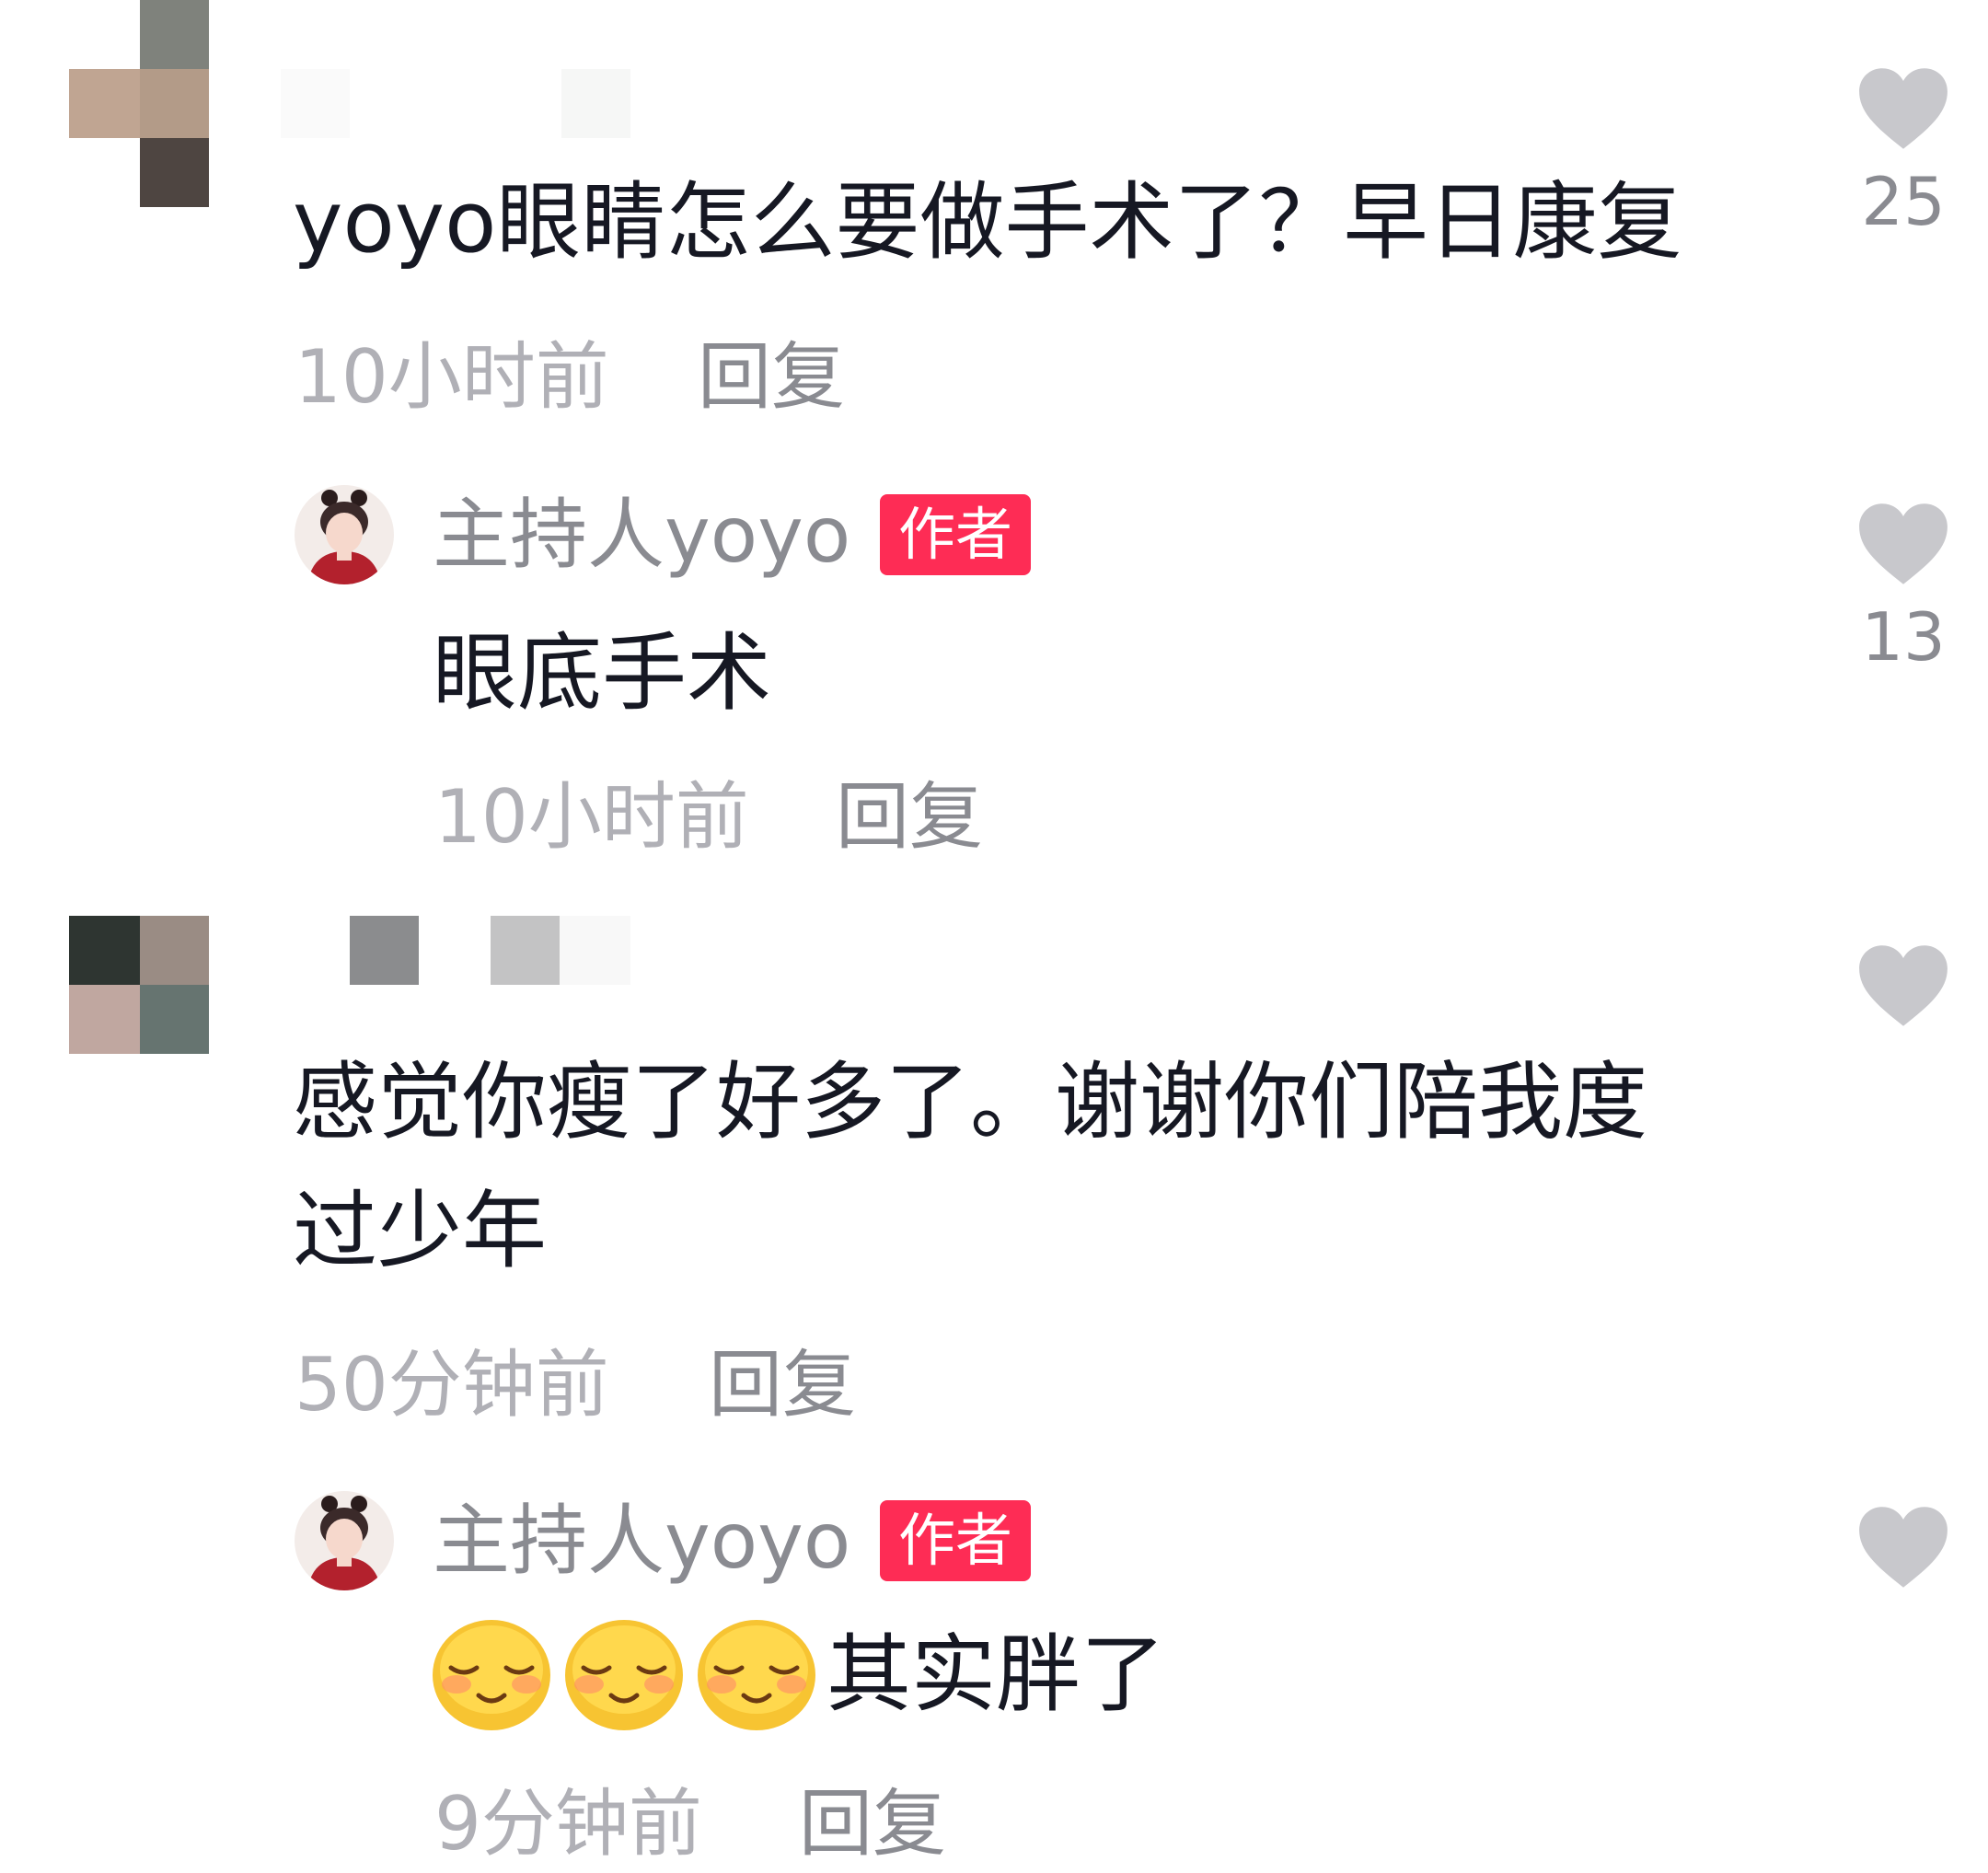 This screenshot has width=1988, height=1873. Describe the element at coordinates (987, 222) in the screenshot. I see `comment-text: yoyo眼睛怎么要做手术了？早日康复` at that location.